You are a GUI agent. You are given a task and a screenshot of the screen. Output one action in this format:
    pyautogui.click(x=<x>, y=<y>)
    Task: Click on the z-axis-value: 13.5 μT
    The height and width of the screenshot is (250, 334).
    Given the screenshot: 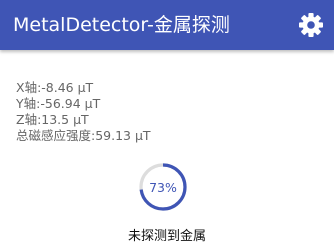 What is the action you would take?
    pyautogui.click(x=65, y=119)
    